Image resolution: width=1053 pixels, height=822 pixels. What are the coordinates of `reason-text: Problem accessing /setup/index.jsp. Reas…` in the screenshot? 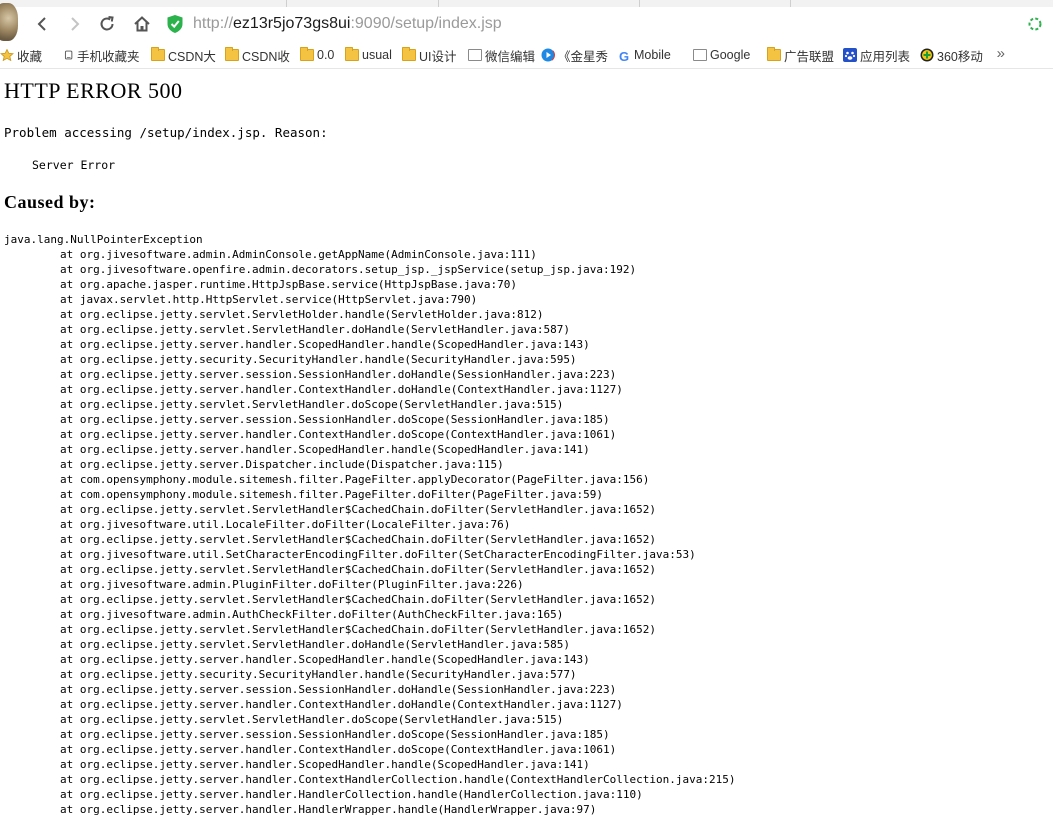 It's located at (166, 132).